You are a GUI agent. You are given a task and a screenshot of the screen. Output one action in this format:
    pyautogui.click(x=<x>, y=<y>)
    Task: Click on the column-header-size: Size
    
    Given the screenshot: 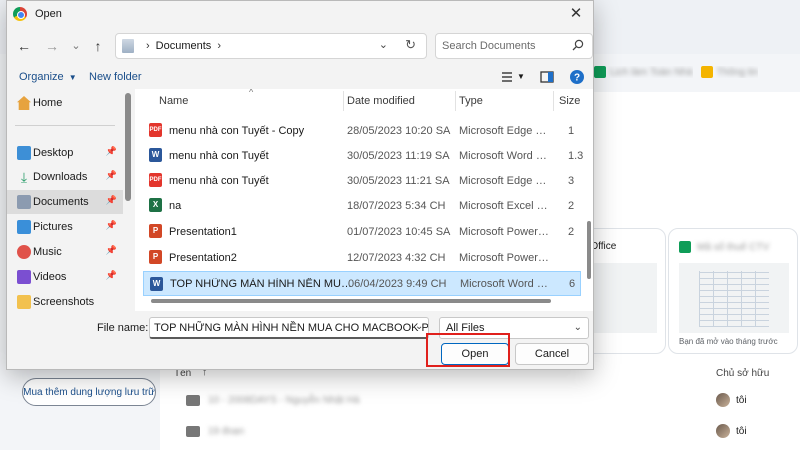 What is the action you would take?
    pyautogui.click(x=569, y=101)
    